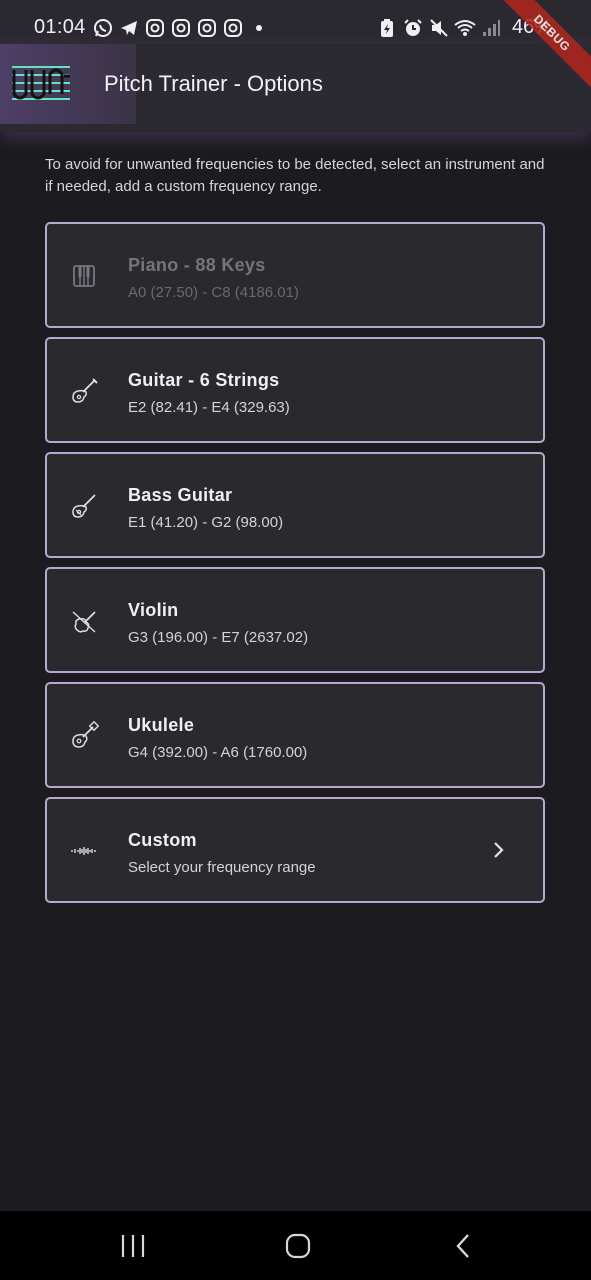 The width and height of the screenshot is (591, 1280). I want to click on waveform-logo-icon, so click(41, 85).